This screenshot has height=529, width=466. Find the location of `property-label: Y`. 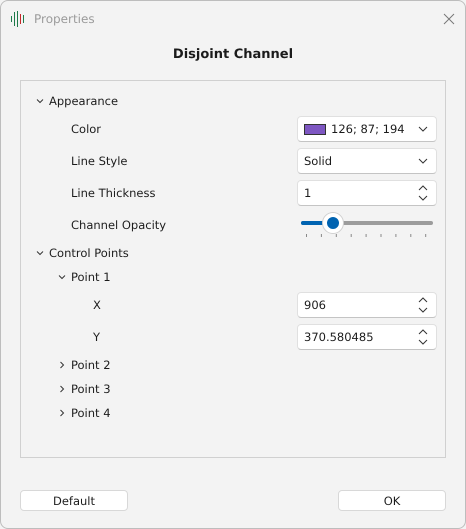

property-label: Y is located at coordinates (97, 337).